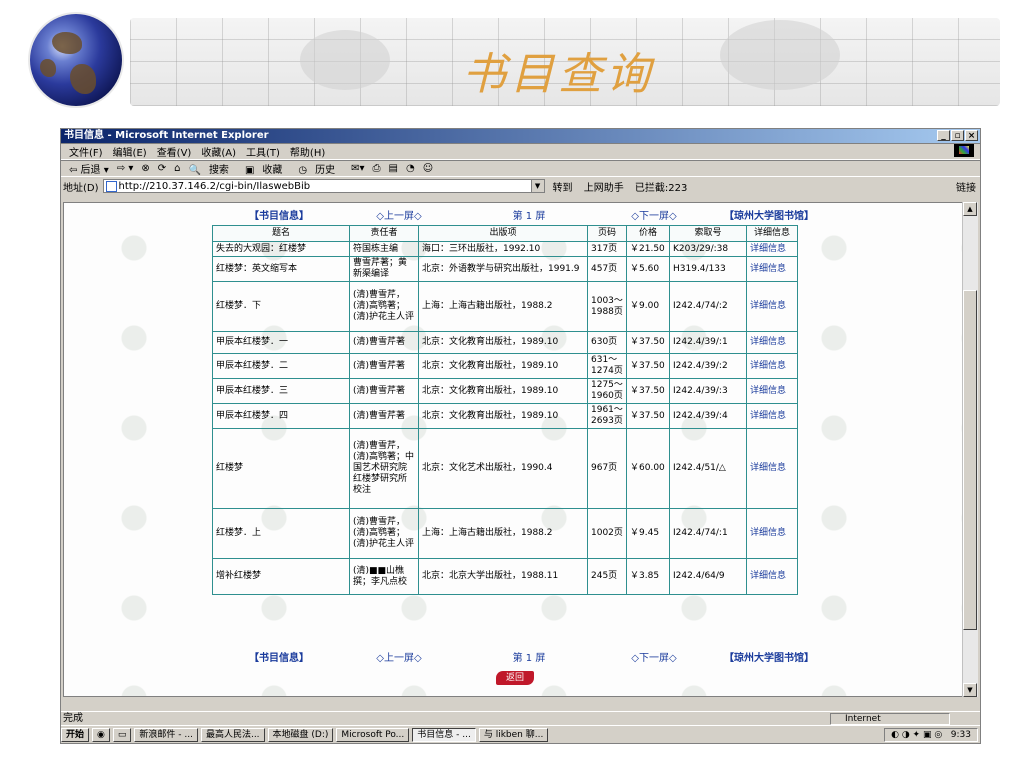 This screenshot has width=1024, height=768. I want to click on back-button: ⇦ 后退 ▾, so click(89, 168).